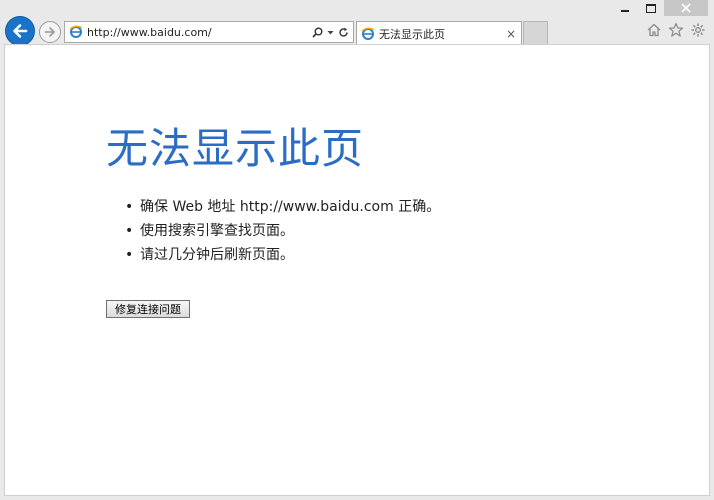 The width and height of the screenshot is (714, 500). I want to click on forward-button, so click(50, 32).